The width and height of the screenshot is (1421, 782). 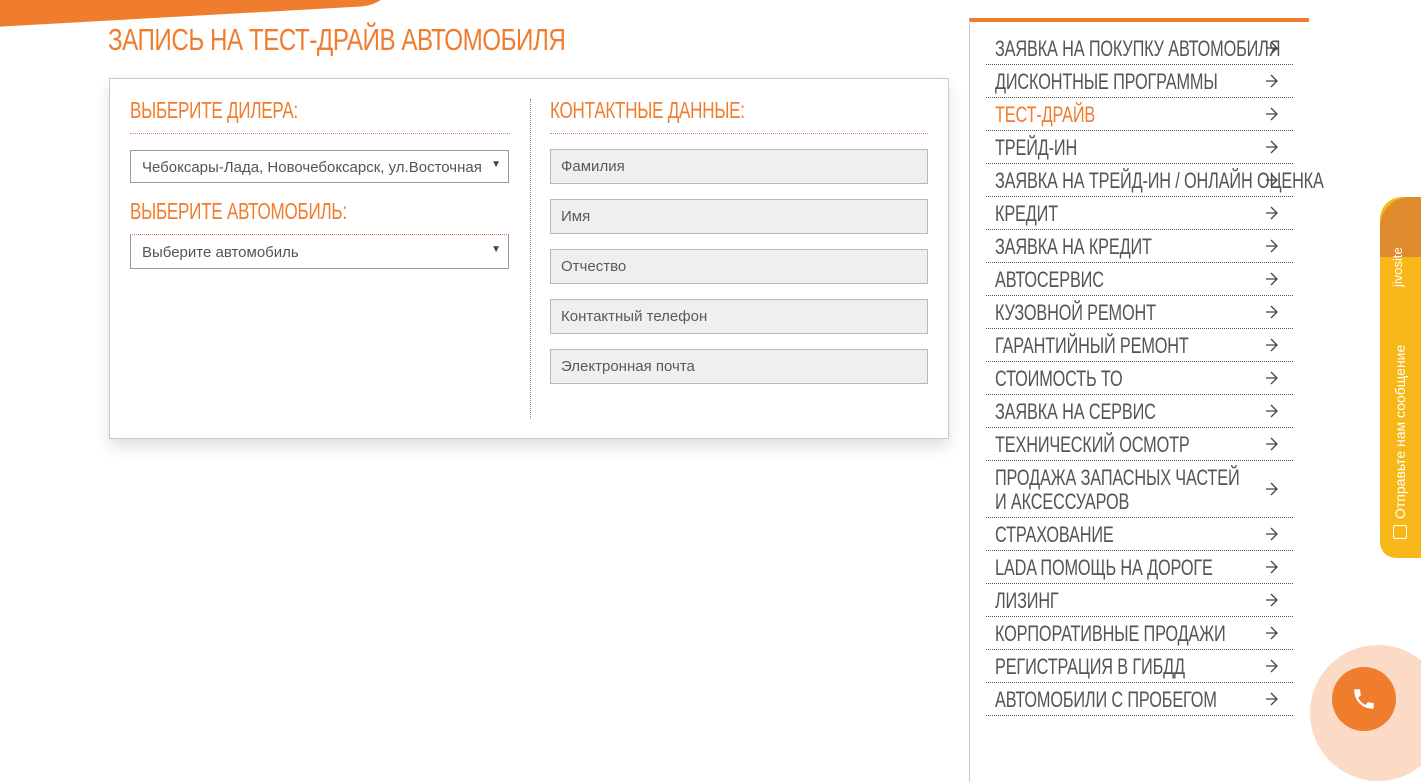 I want to click on sidebar-item: КУЗОВНОЙ РЕМОНТ, so click(x=1139, y=312).